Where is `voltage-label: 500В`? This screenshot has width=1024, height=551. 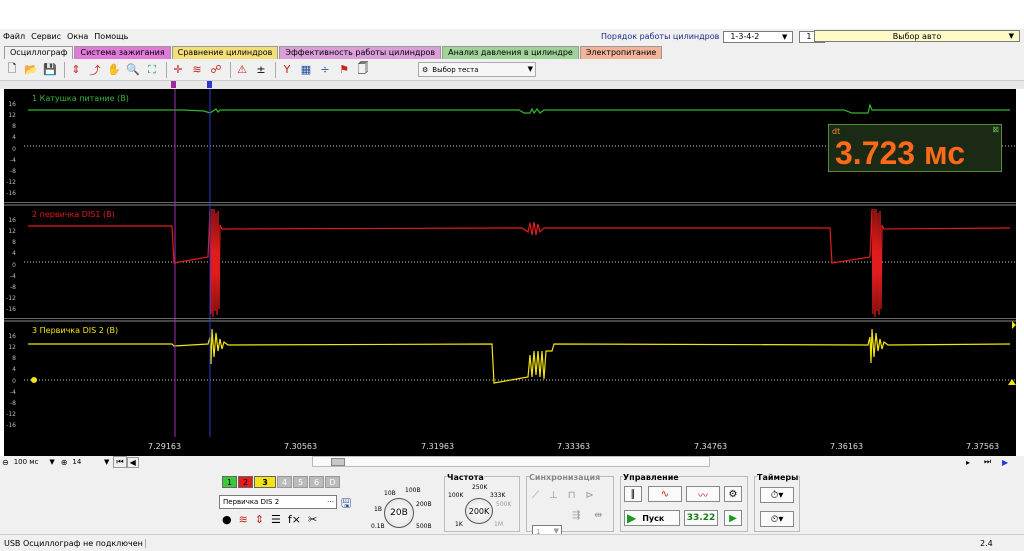 voltage-label: 500В is located at coordinates (424, 526).